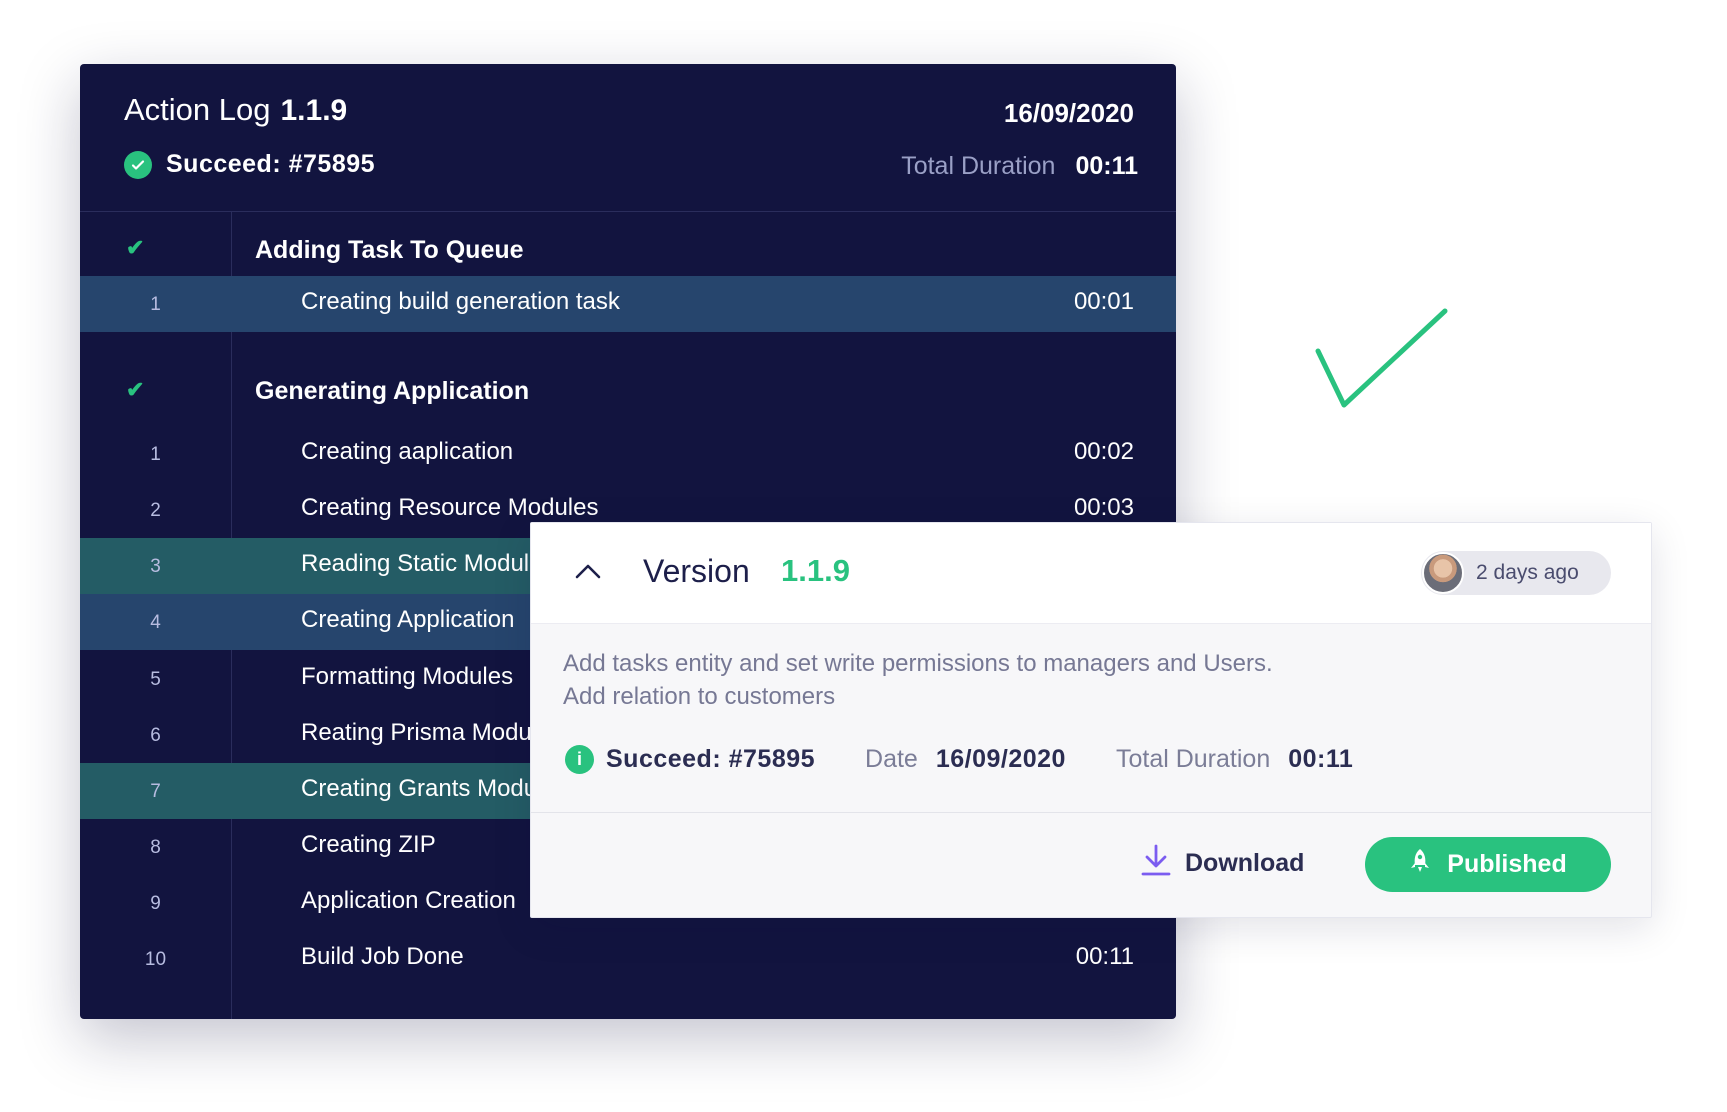 The height and width of the screenshot is (1112, 1727). Describe the element at coordinates (392, 391) in the screenshot. I see `section-title: Generating Application` at that location.